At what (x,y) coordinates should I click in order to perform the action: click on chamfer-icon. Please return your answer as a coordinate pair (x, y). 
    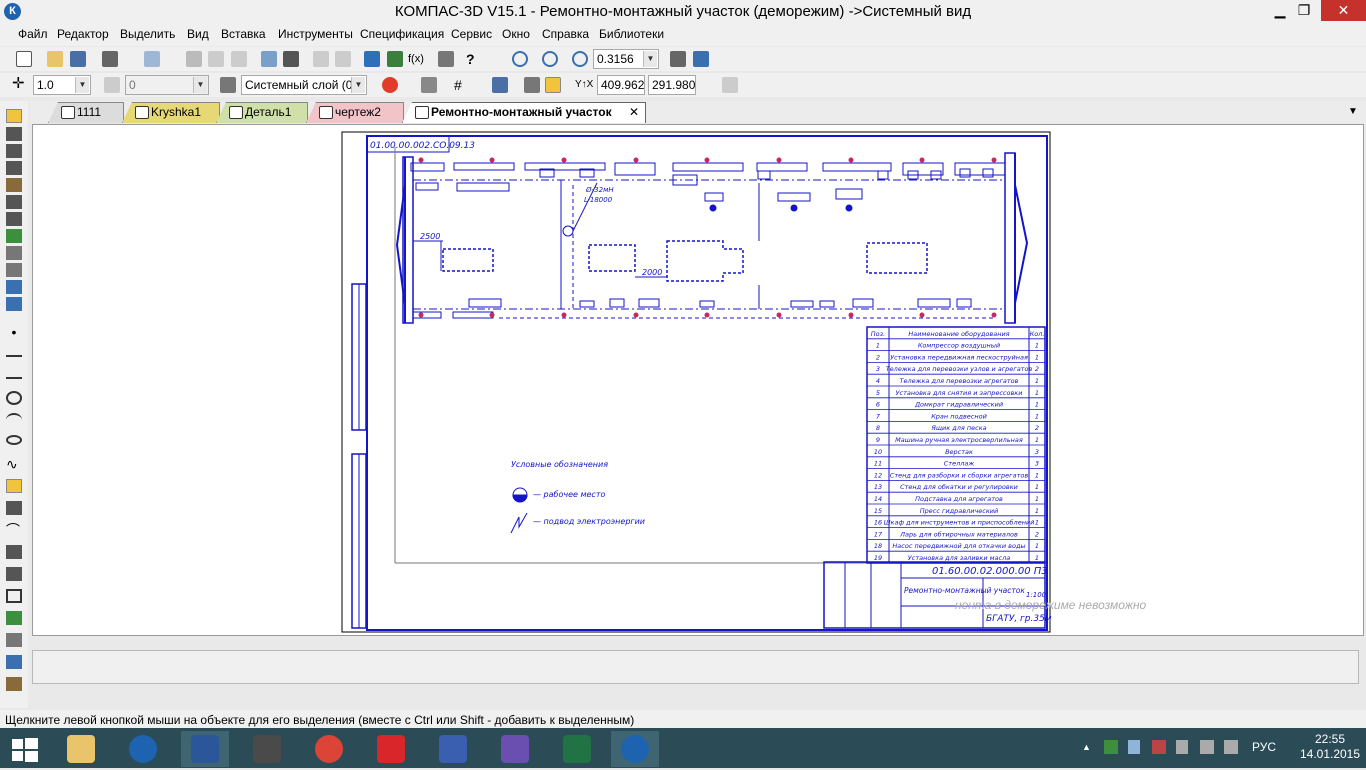
    Looking at the image, I should click on (14, 574).